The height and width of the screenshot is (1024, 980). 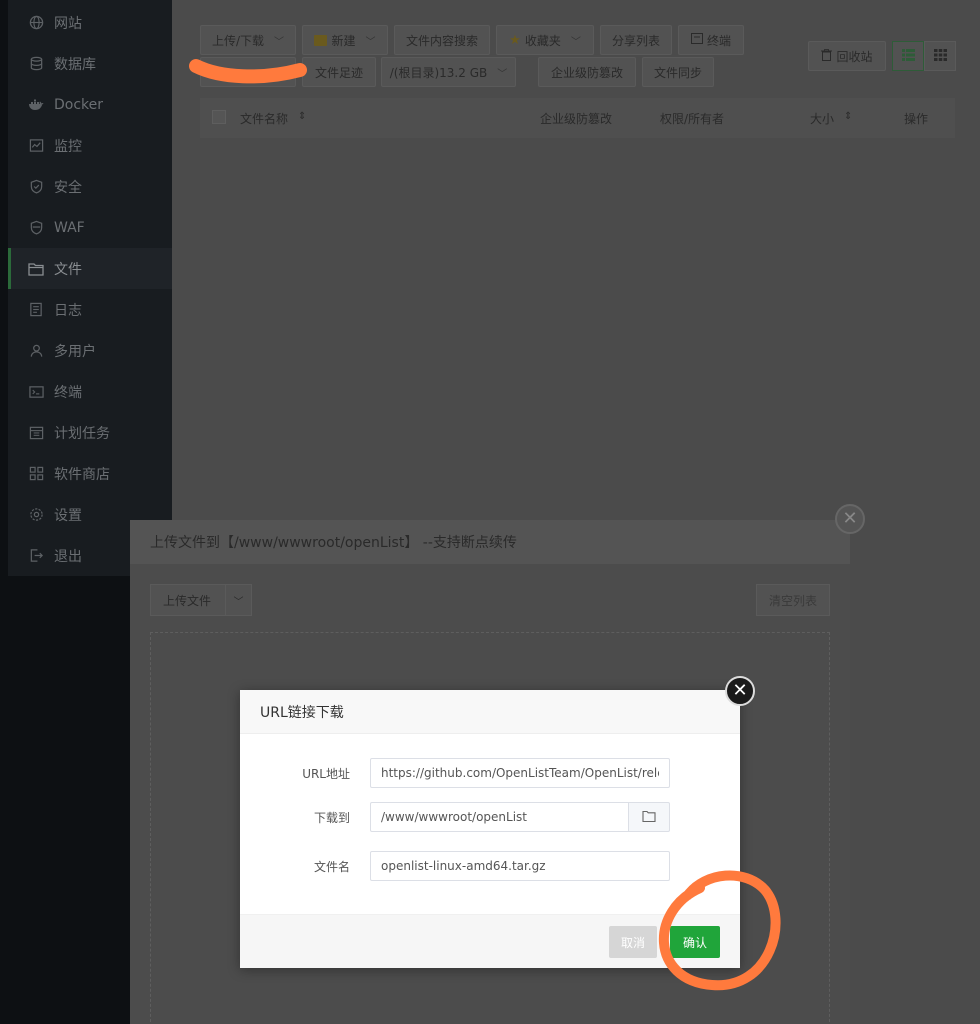 What do you see at coordinates (633, 942) in the screenshot?
I see `cancel-button: 取消` at bounding box center [633, 942].